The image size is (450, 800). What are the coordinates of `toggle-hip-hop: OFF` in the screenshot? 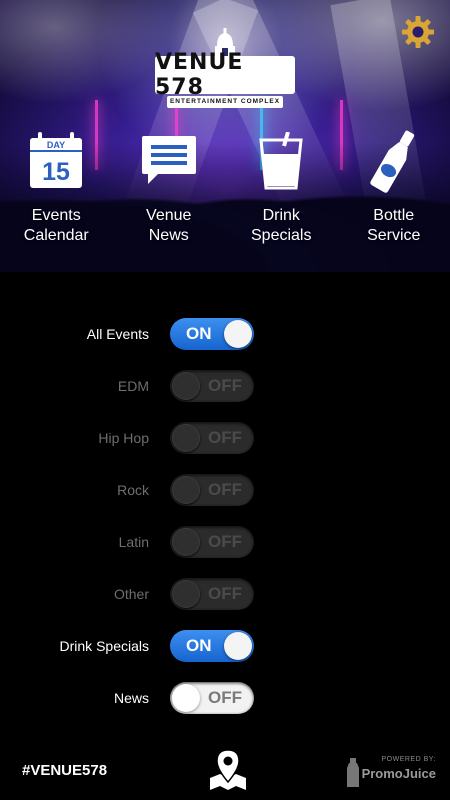 It's located at (212, 438).